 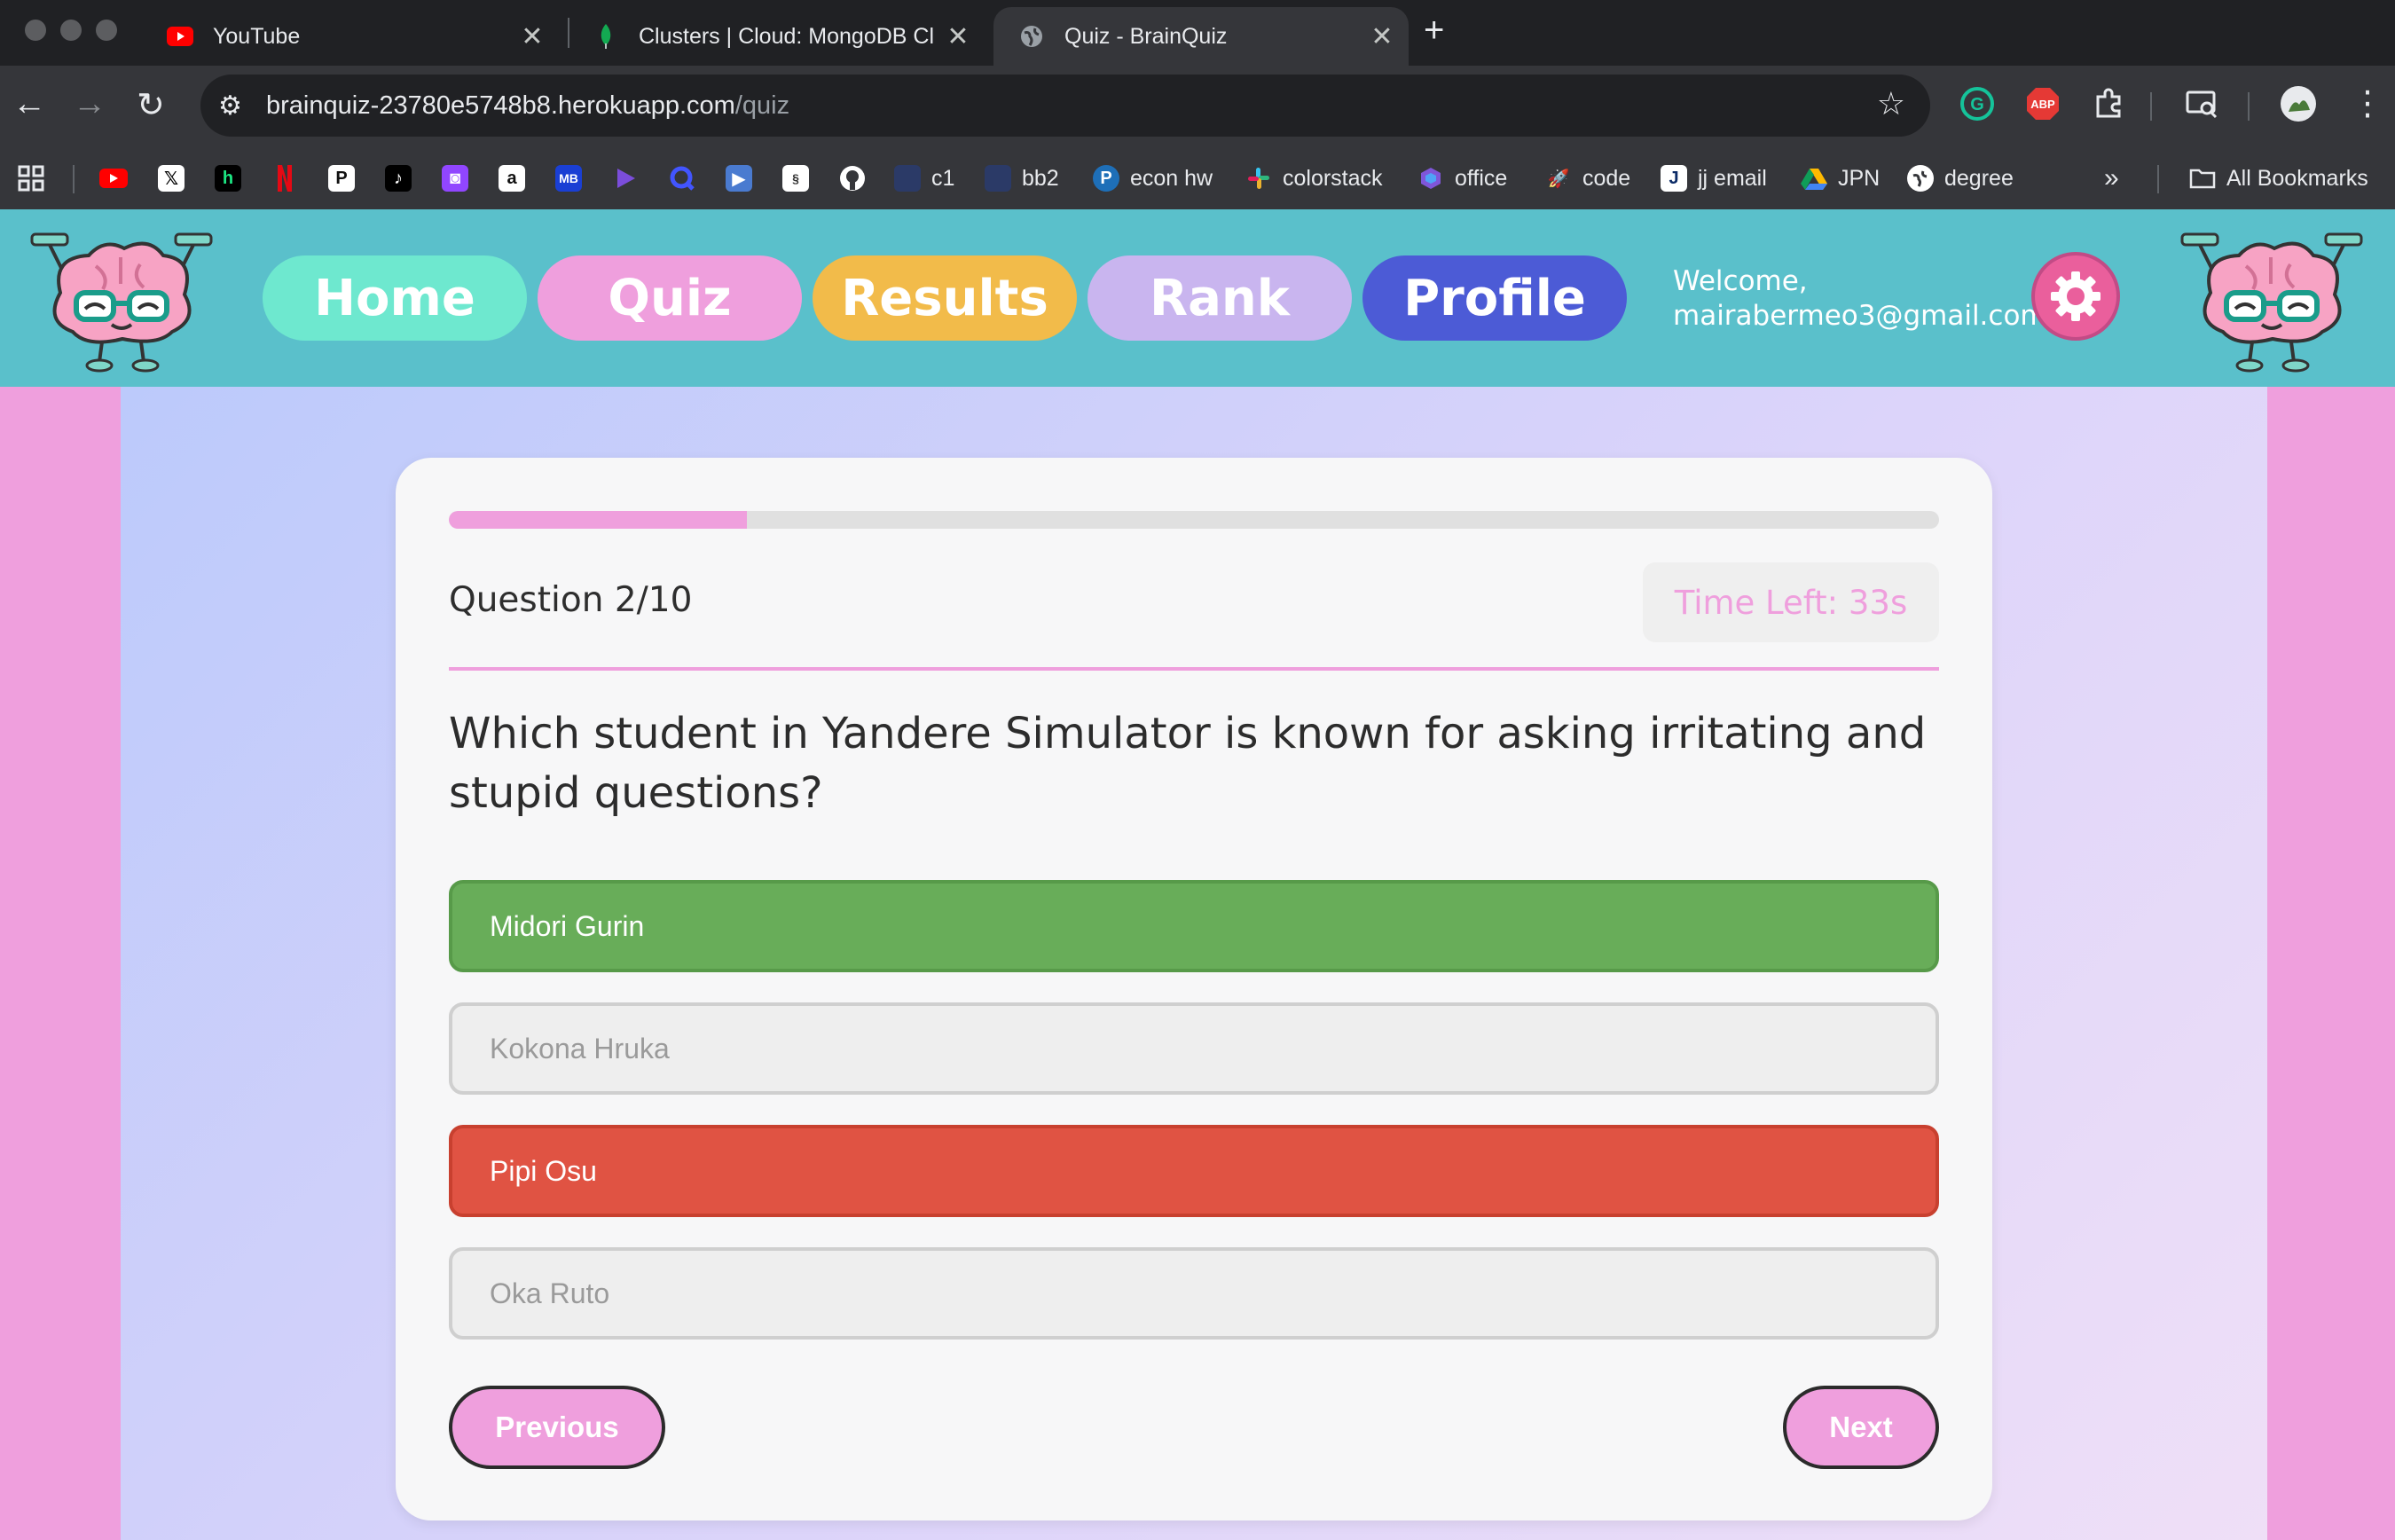 I want to click on bookmark-twitch-icon: ◙, so click(x=461, y=178).